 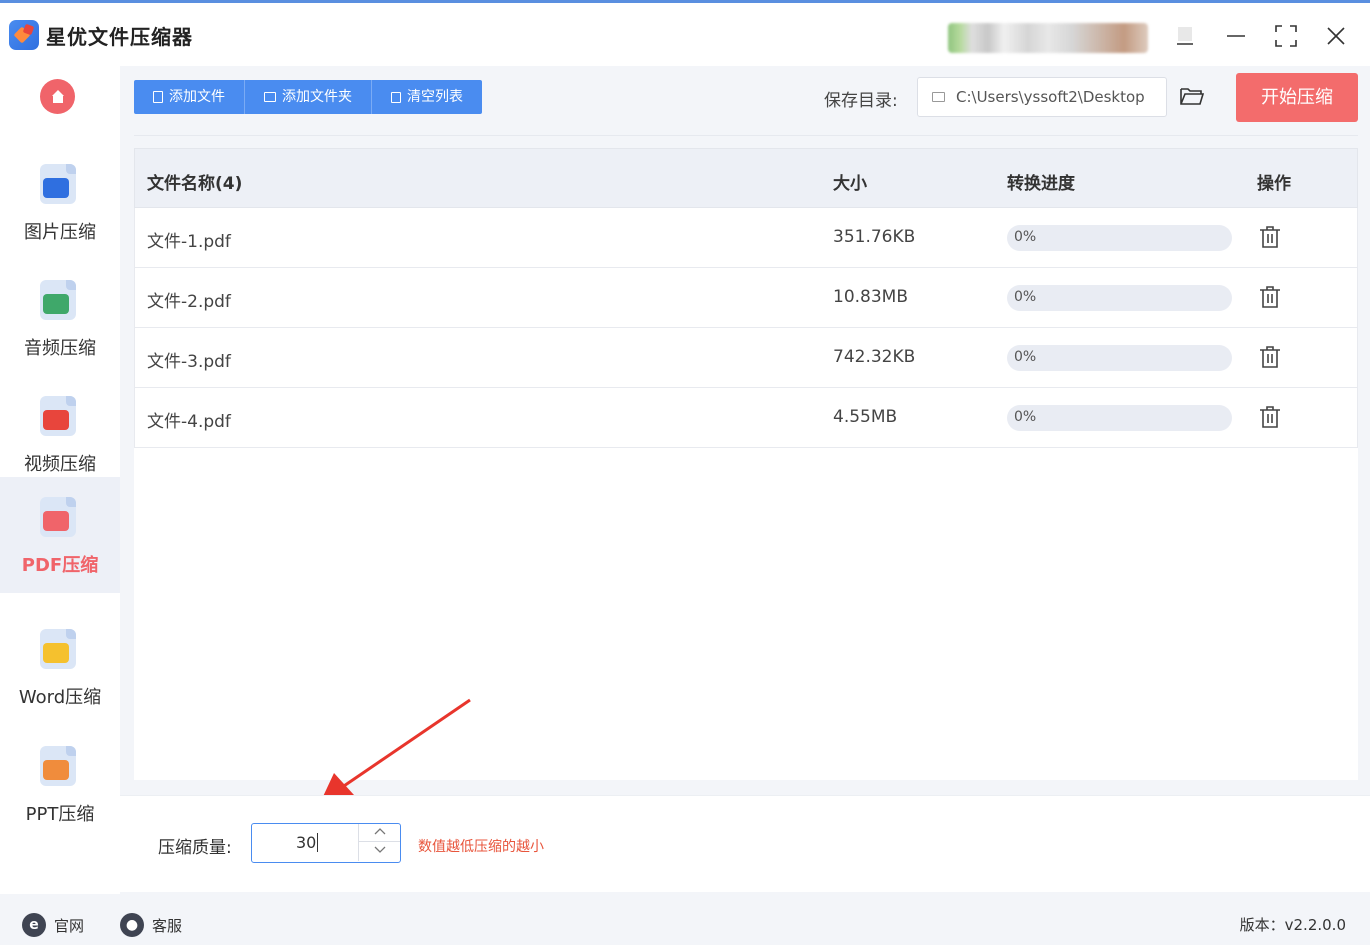 What do you see at coordinates (326, 843) in the screenshot?
I see `quality-stepper: 30` at bounding box center [326, 843].